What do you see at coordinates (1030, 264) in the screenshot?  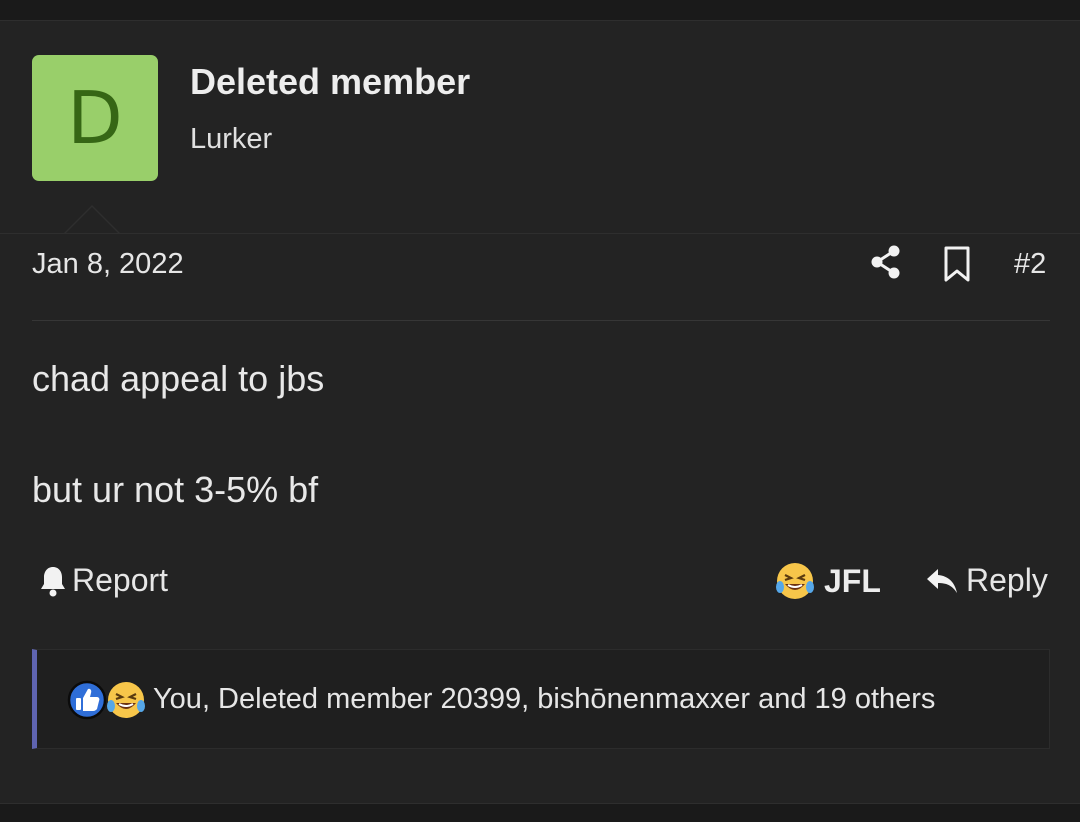 I see `post-number-link: #2` at bounding box center [1030, 264].